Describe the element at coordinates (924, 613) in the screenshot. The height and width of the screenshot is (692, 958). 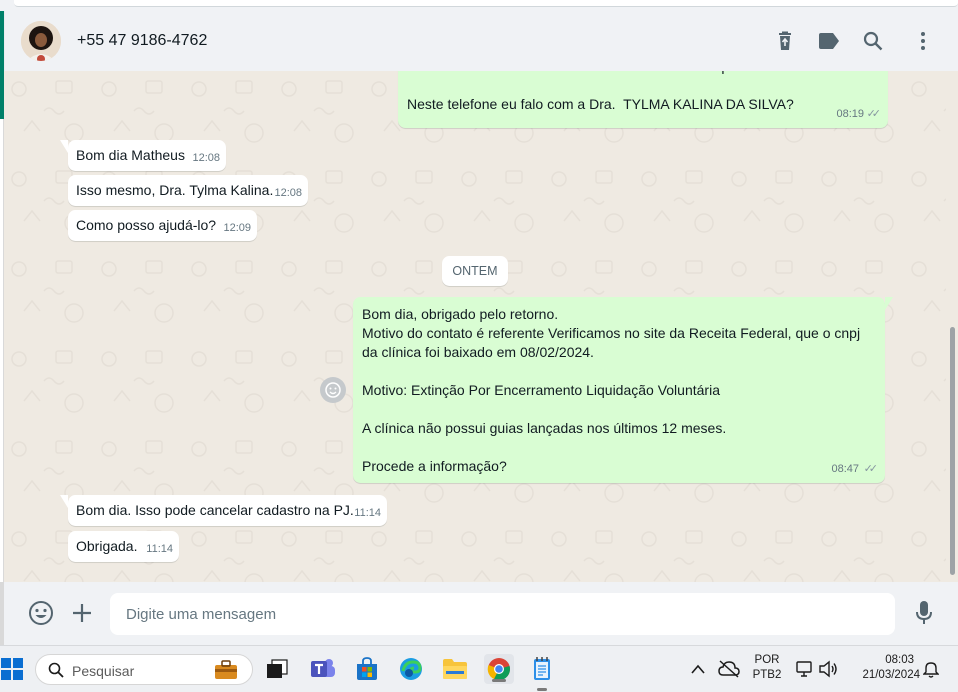
I see `microphone-icon` at that location.